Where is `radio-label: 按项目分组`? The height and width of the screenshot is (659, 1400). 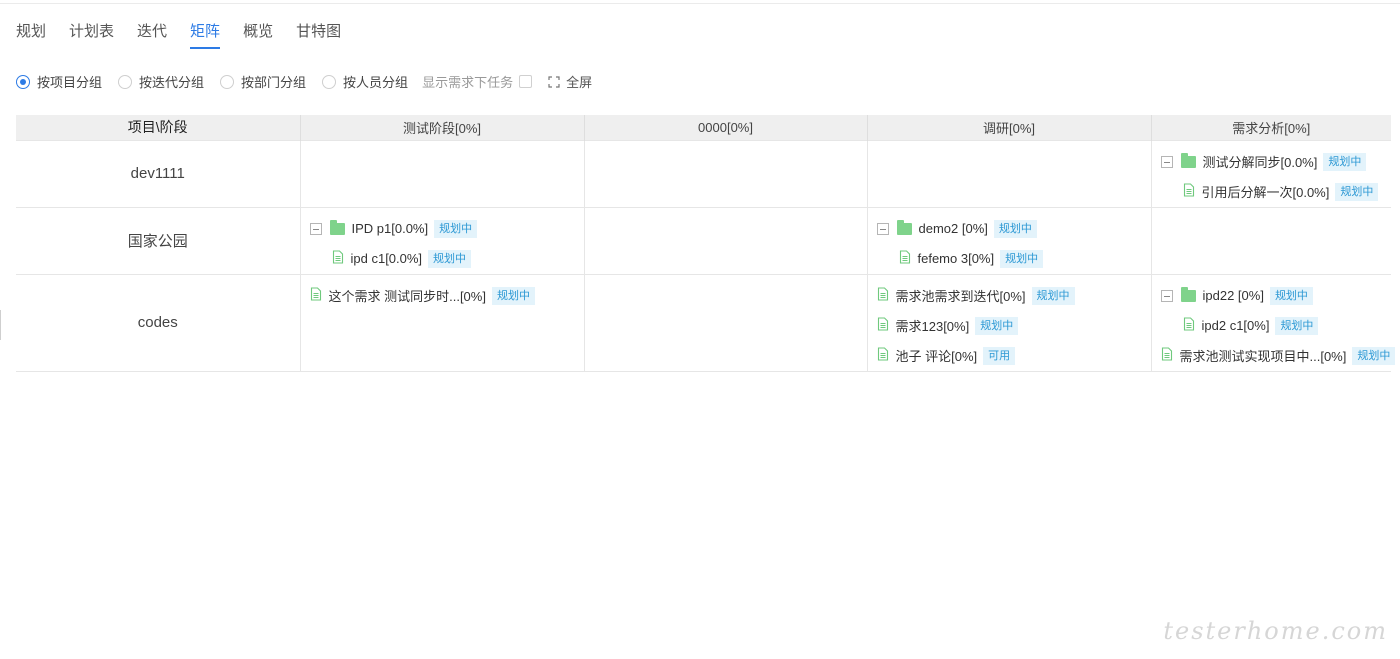 radio-label: 按项目分组 is located at coordinates (70, 82).